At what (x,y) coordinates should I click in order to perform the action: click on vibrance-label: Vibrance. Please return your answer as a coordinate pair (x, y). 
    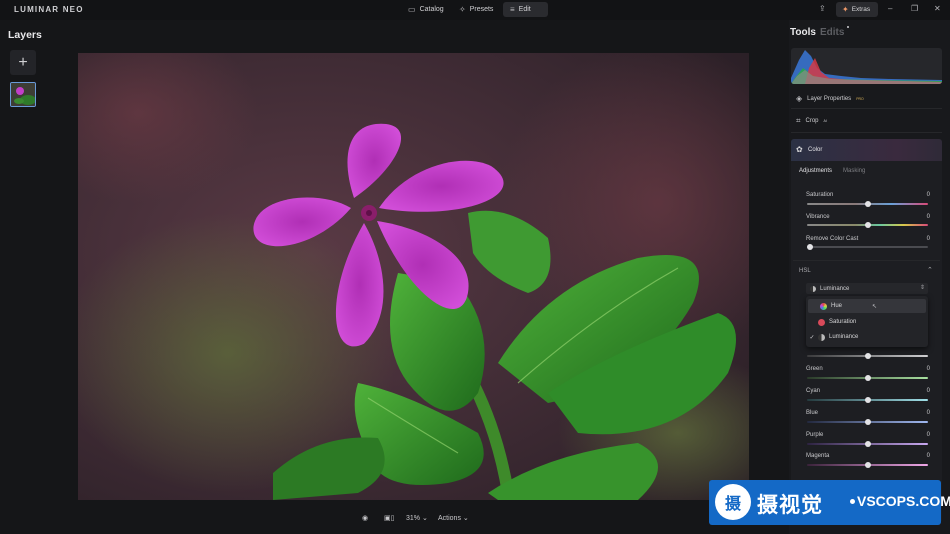
    Looking at the image, I should click on (818, 217).